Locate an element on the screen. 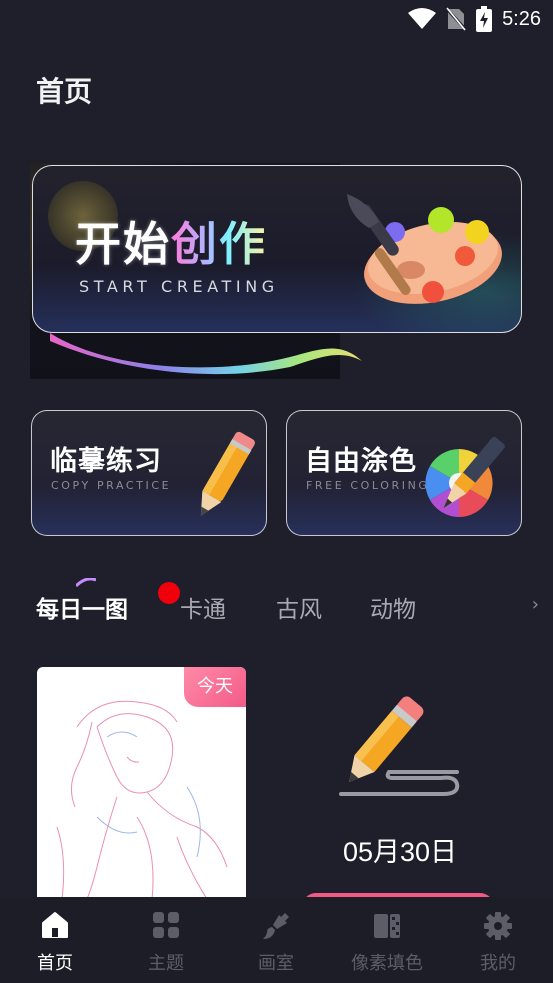  today-badge: 今天 is located at coordinates (215, 687).